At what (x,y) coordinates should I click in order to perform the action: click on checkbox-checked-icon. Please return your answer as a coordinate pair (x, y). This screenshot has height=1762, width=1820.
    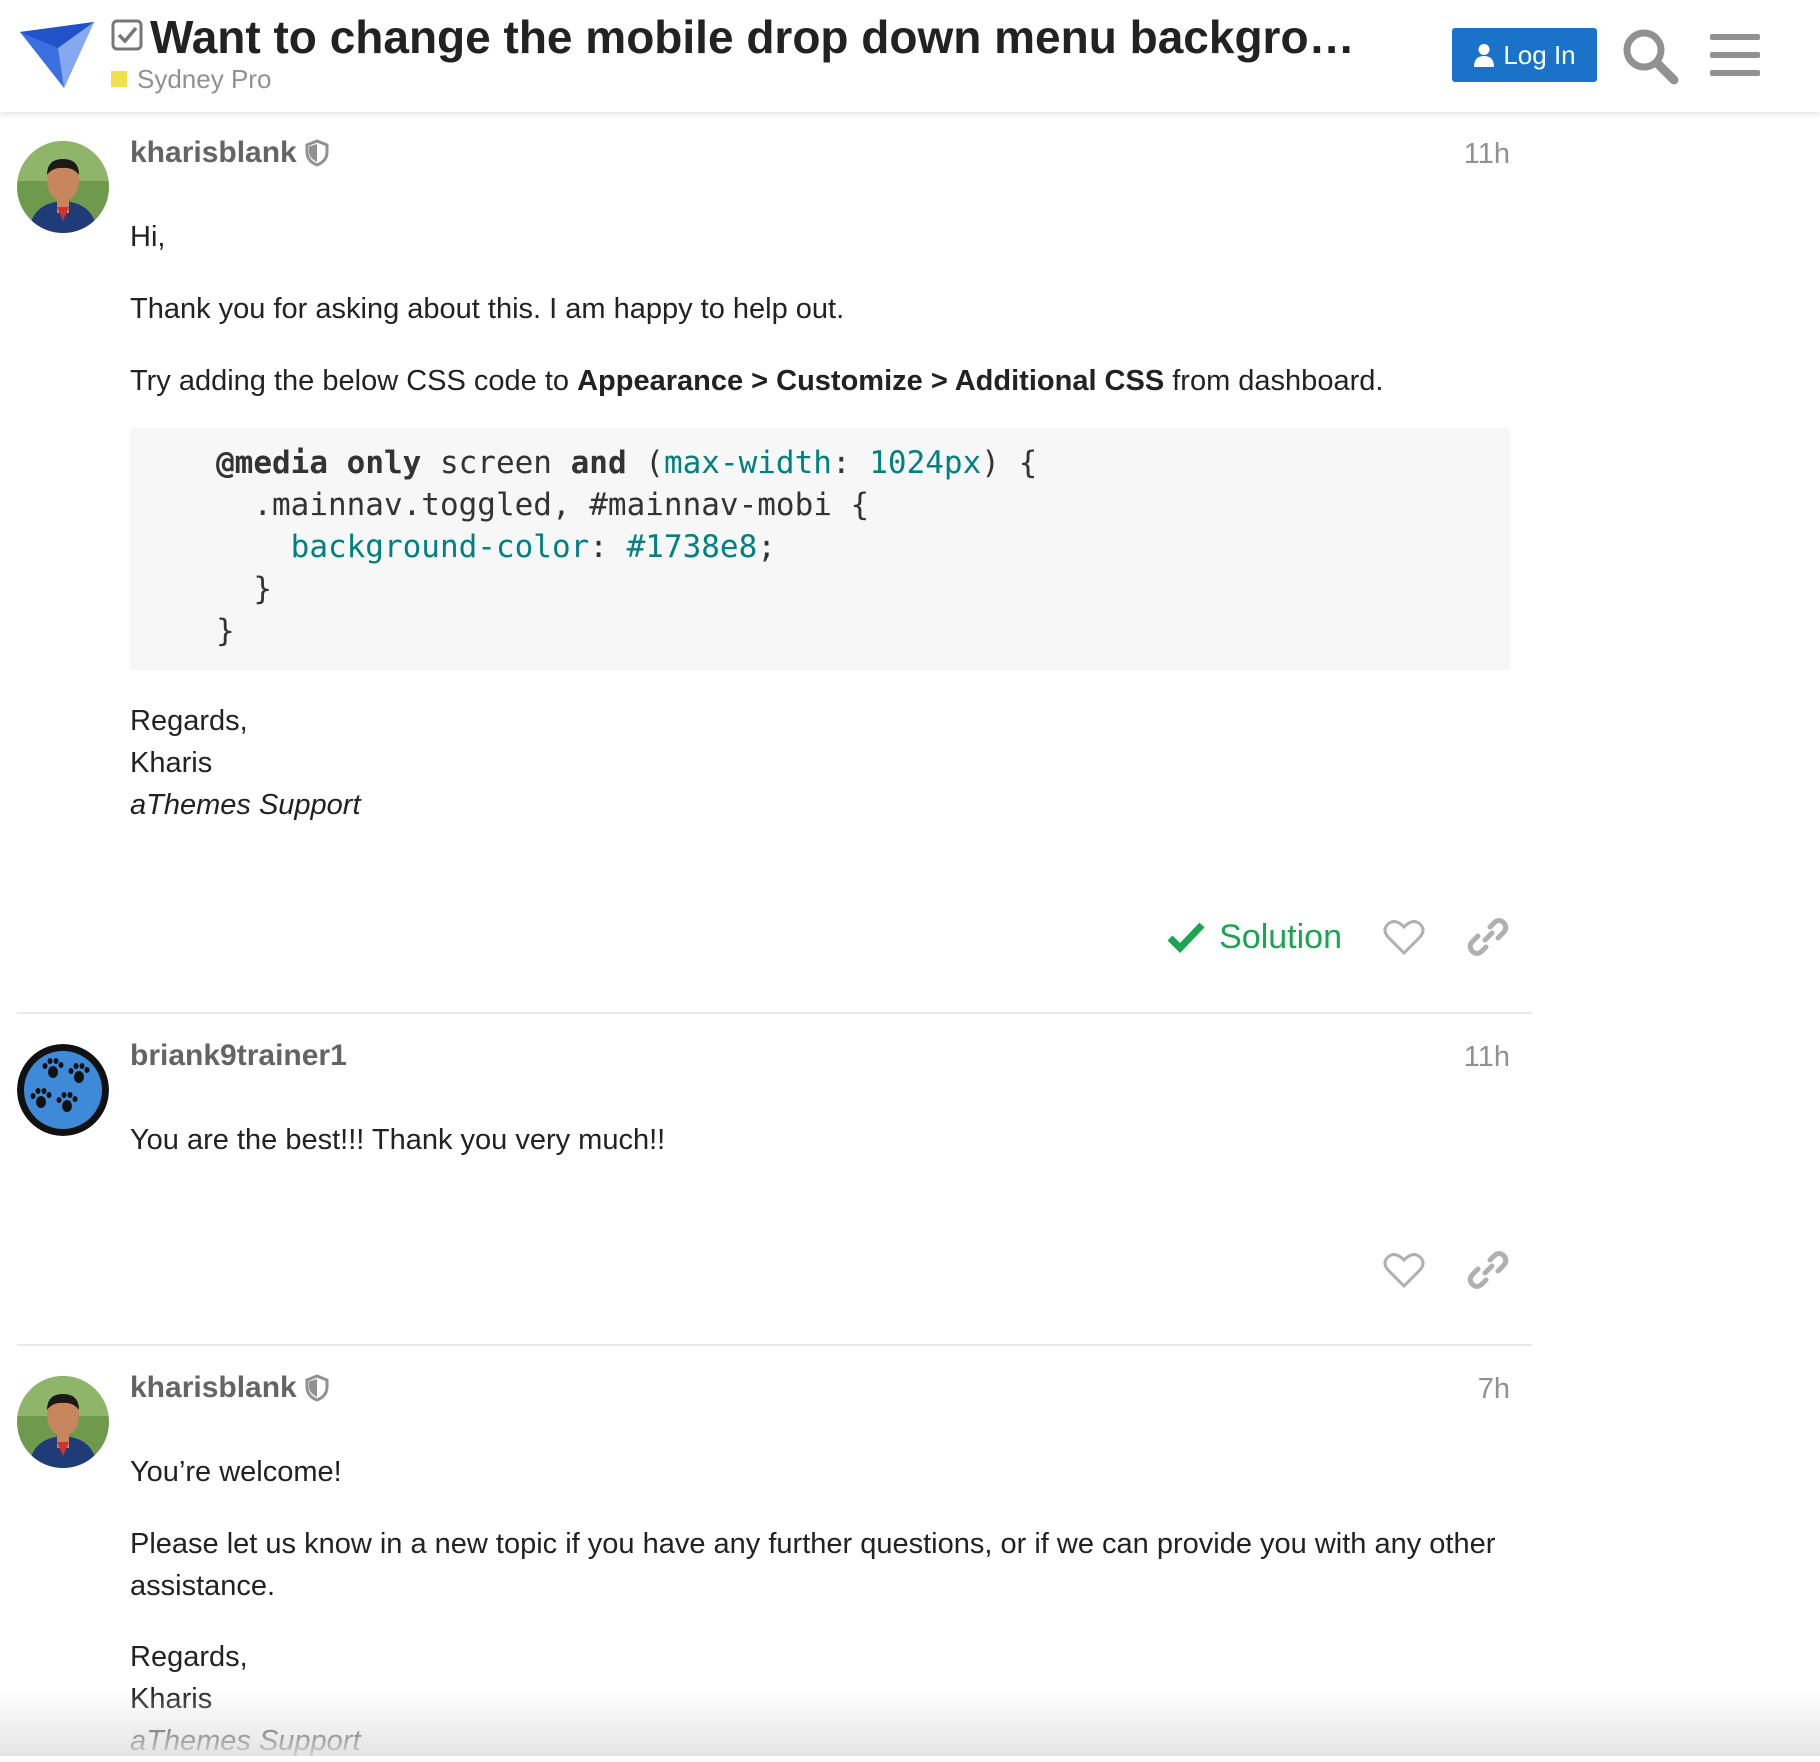
    Looking at the image, I should click on (127, 35).